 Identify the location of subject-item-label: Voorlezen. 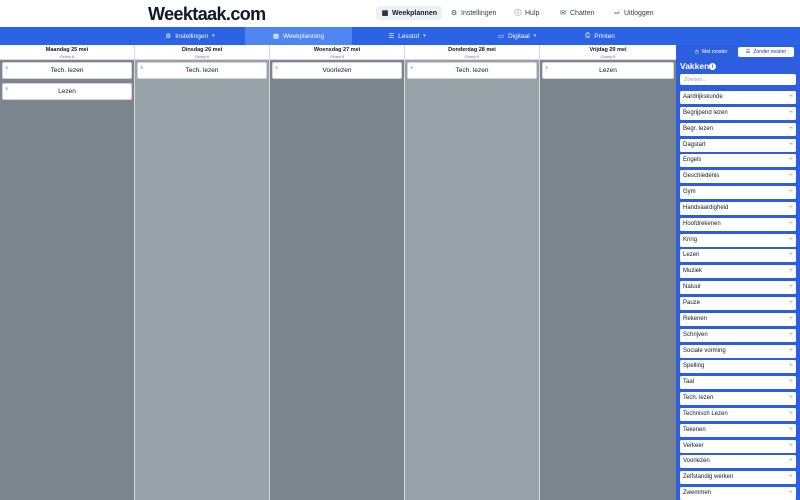
(696, 461).